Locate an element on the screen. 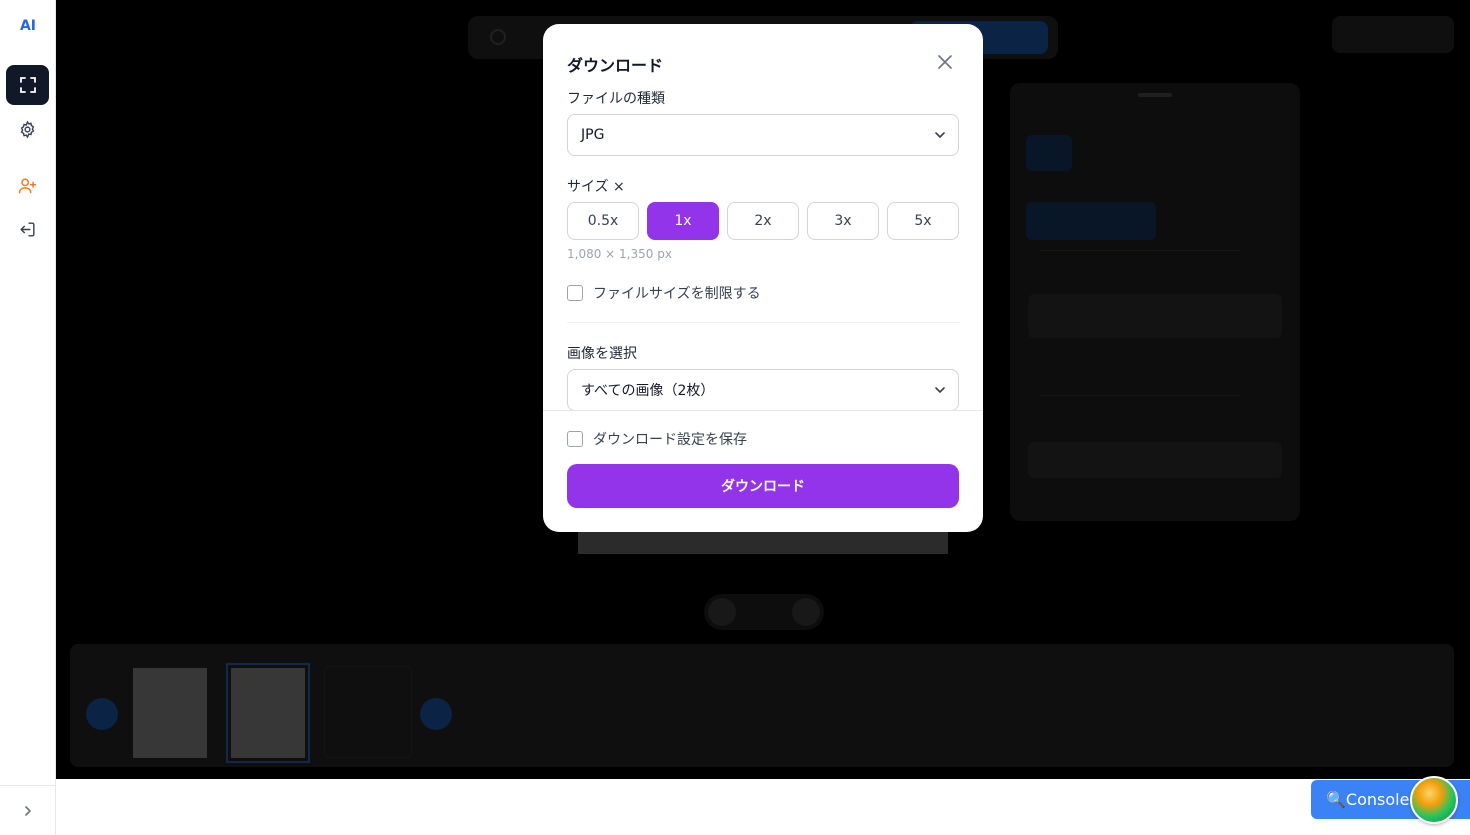 The height and width of the screenshot is (835, 1470). add-user-button is located at coordinates (27, 185).